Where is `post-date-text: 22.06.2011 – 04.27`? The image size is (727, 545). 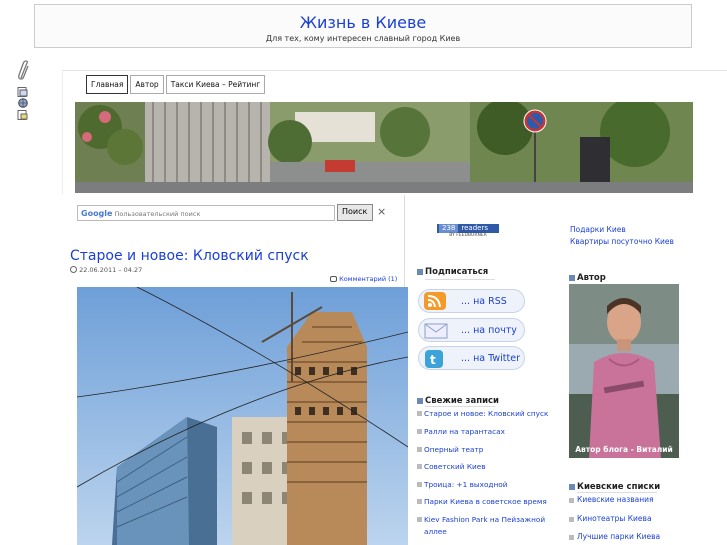
post-date-text: 22.06.2011 – 04.27 is located at coordinates (111, 270).